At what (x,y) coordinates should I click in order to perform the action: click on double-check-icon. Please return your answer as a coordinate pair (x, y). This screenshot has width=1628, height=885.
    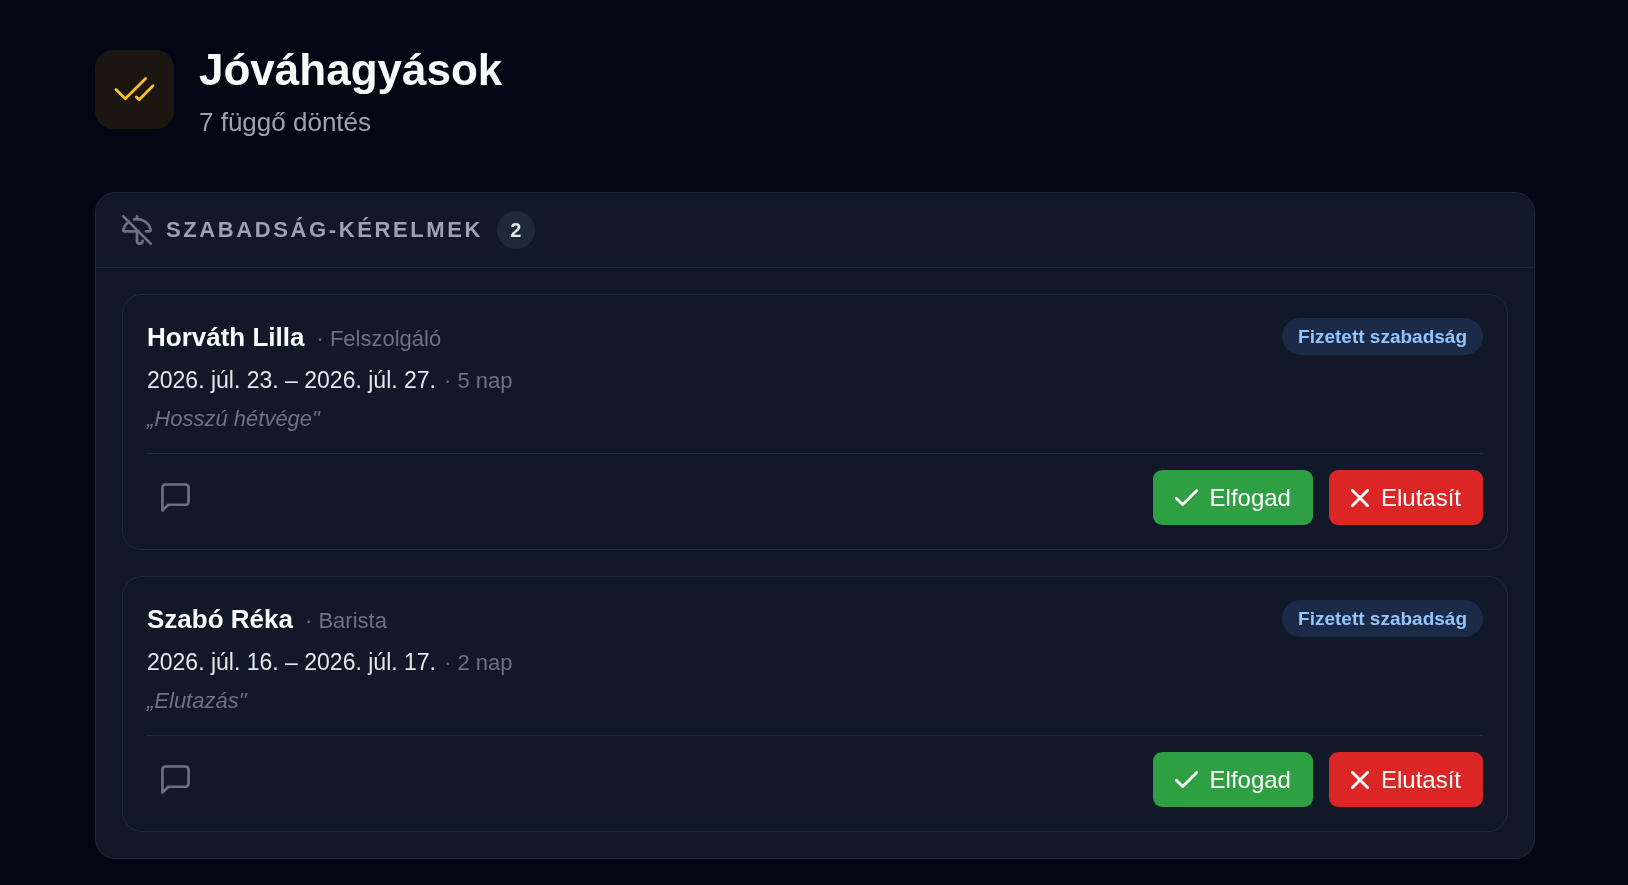
    Looking at the image, I should click on (134, 89).